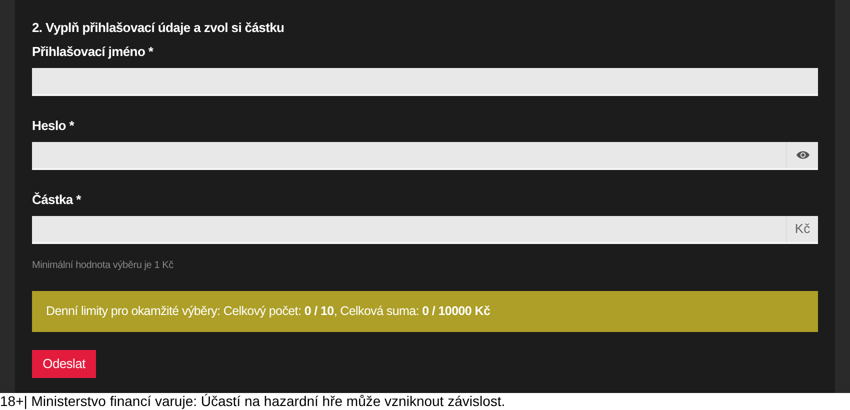 The height and width of the screenshot is (410, 850). Describe the element at coordinates (57, 200) in the screenshot. I see `field-label: Částka *` at that location.